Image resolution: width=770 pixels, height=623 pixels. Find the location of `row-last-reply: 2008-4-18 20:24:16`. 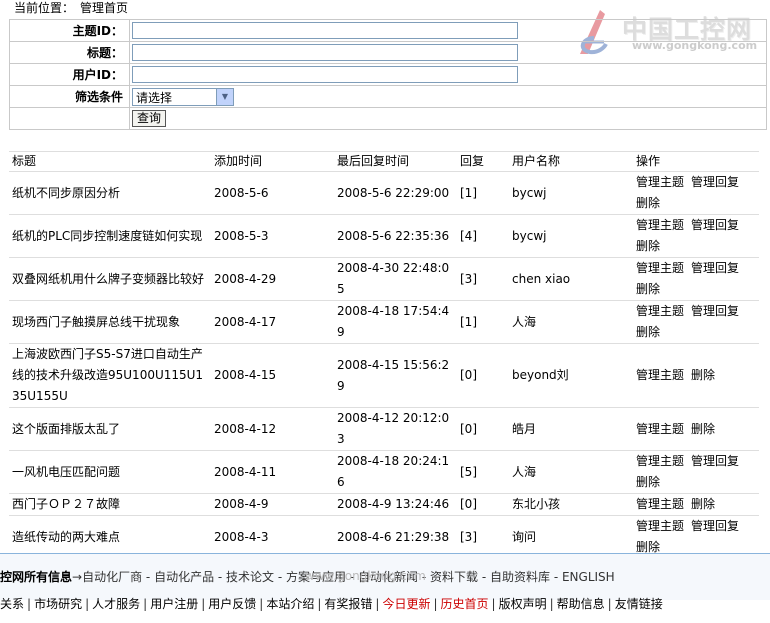

row-last-reply: 2008-4-18 20:24:16 is located at coordinates (395, 472).